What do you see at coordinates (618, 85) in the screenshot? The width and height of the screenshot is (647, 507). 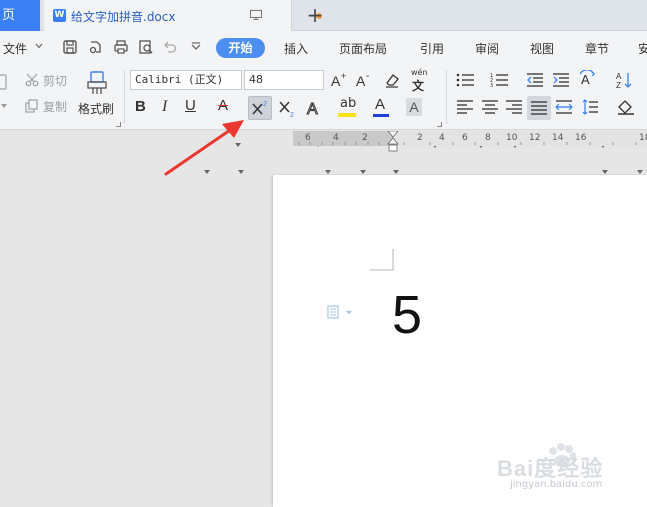 I see `svg-text: Z` at bounding box center [618, 85].